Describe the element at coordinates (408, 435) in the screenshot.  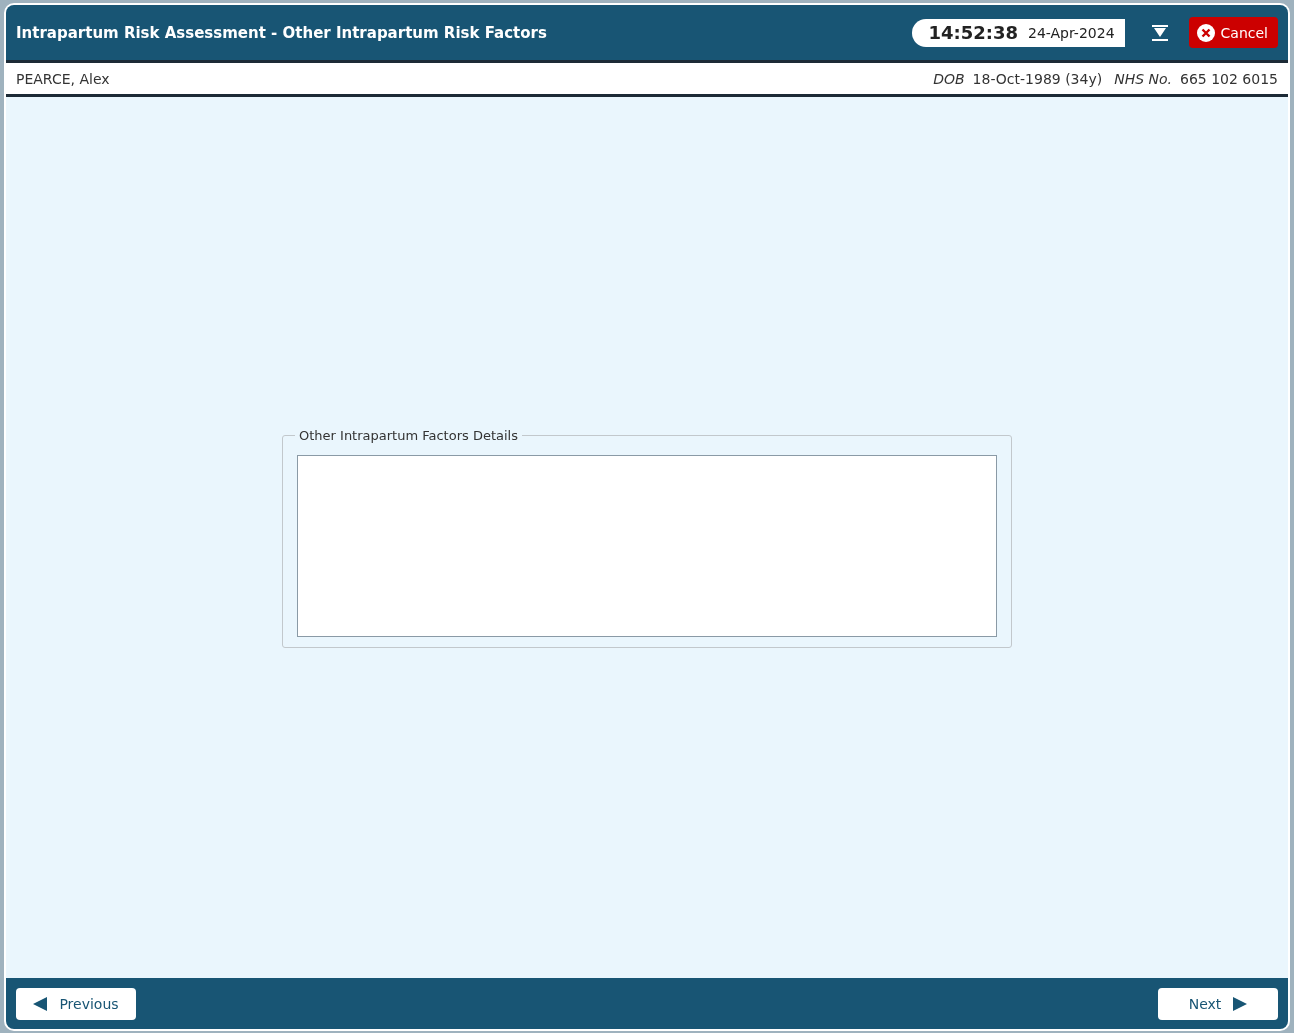
I see `group-label: Other Intrapartum Factors Details` at that location.